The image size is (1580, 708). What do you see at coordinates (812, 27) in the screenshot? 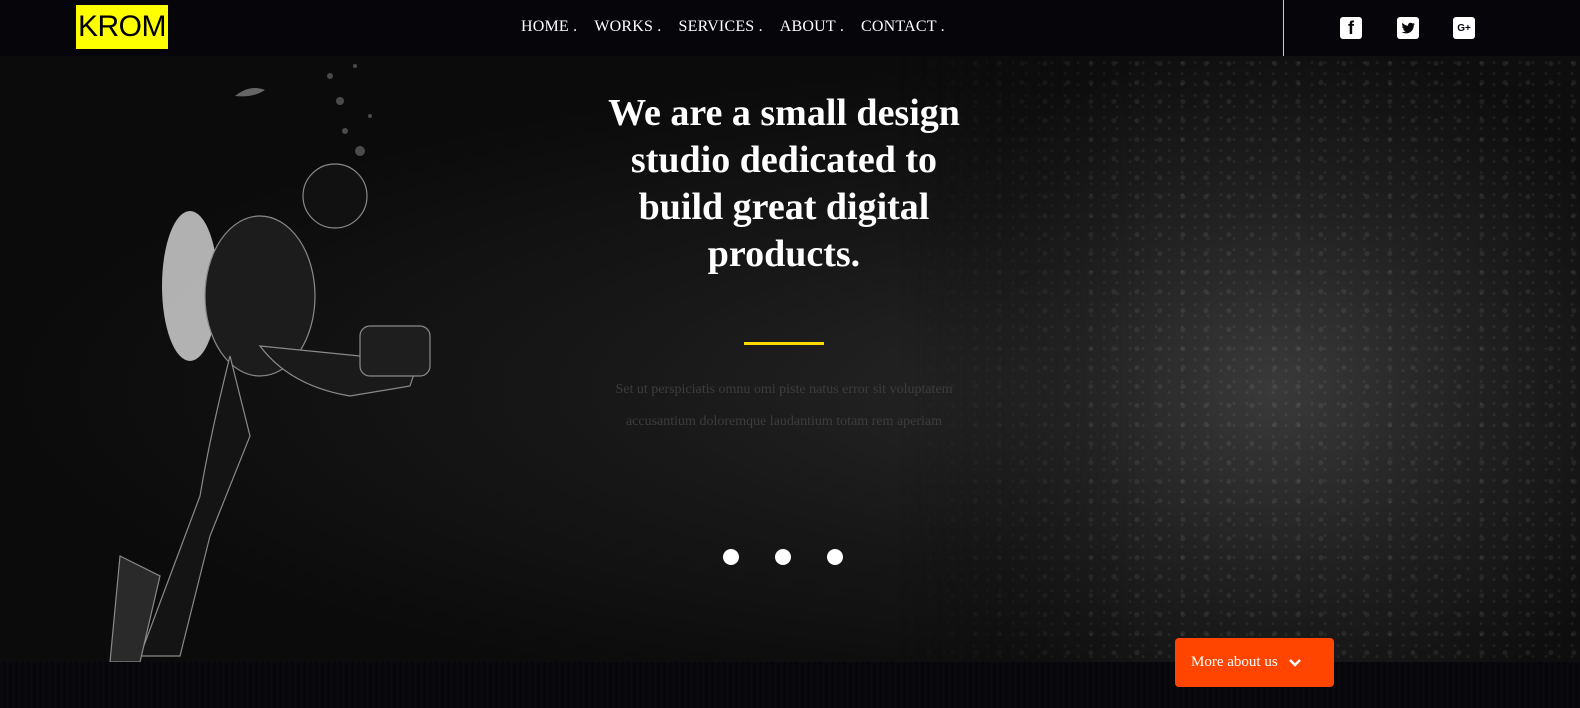
I see `nav-about: ABOUT .` at bounding box center [812, 27].